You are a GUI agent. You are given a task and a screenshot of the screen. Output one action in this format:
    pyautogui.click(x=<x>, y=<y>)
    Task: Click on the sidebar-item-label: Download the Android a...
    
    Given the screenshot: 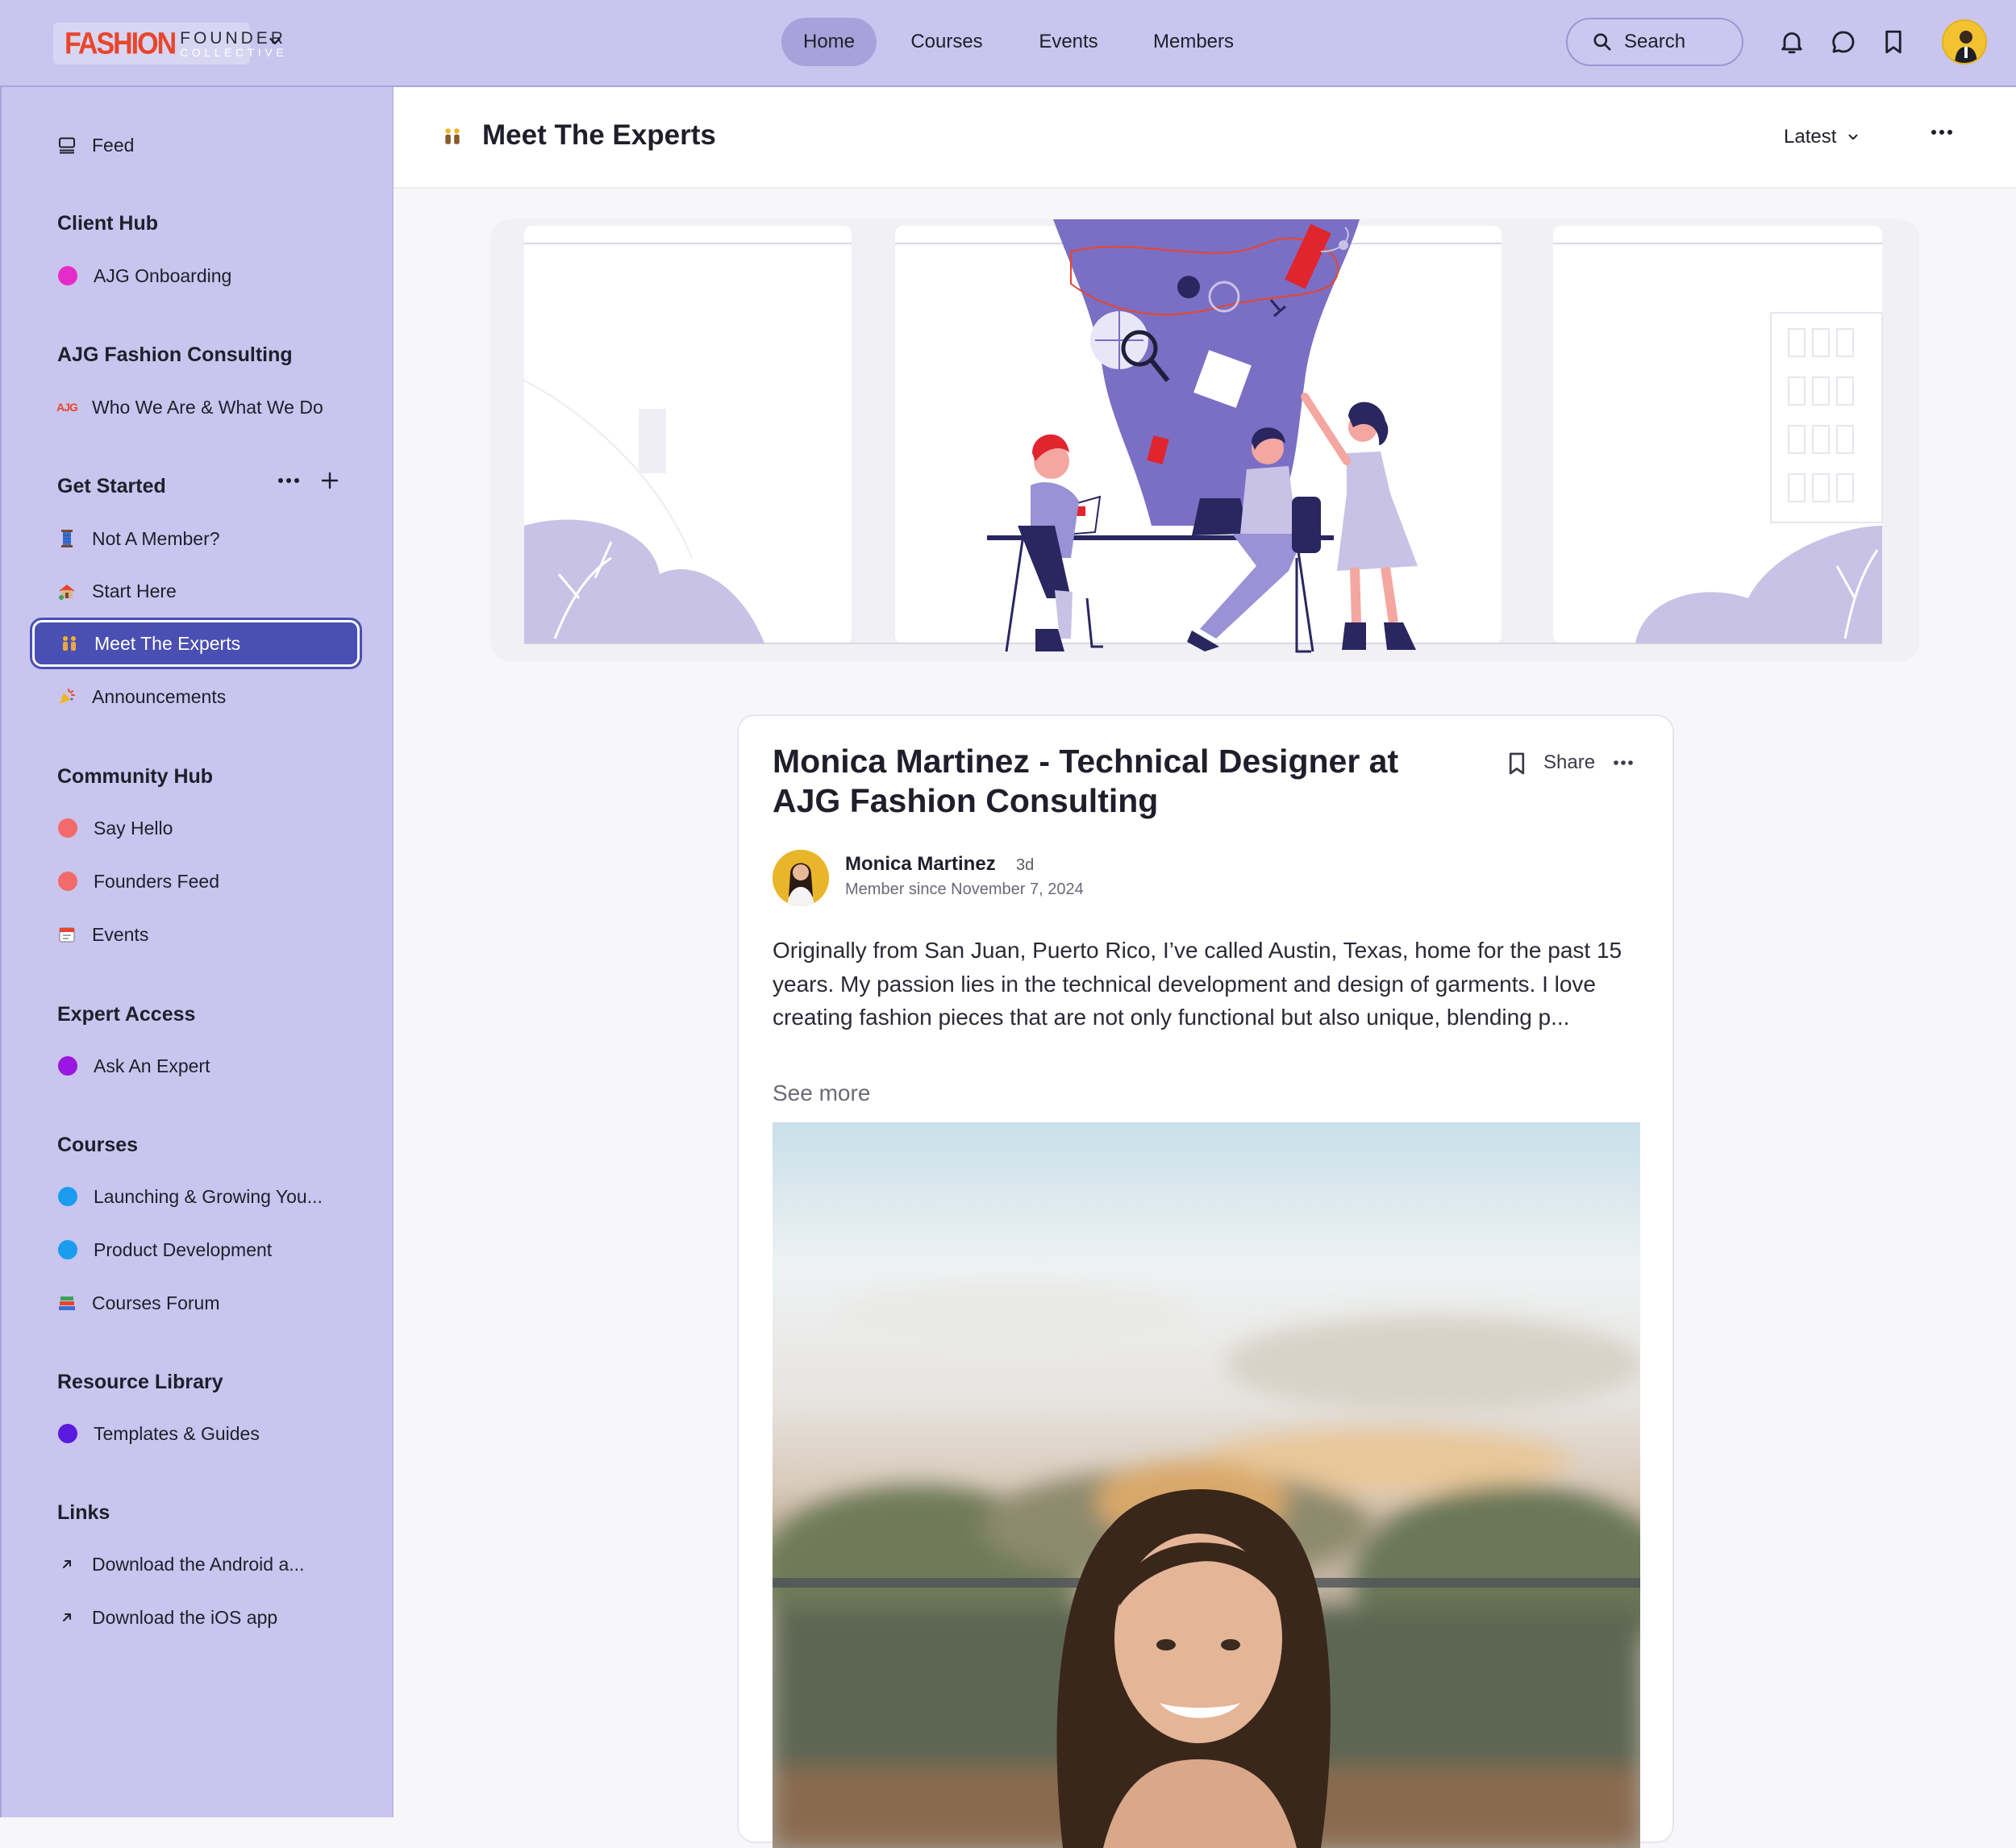 What is the action you would take?
    pyautogui.click(x=198, y=1564)
    